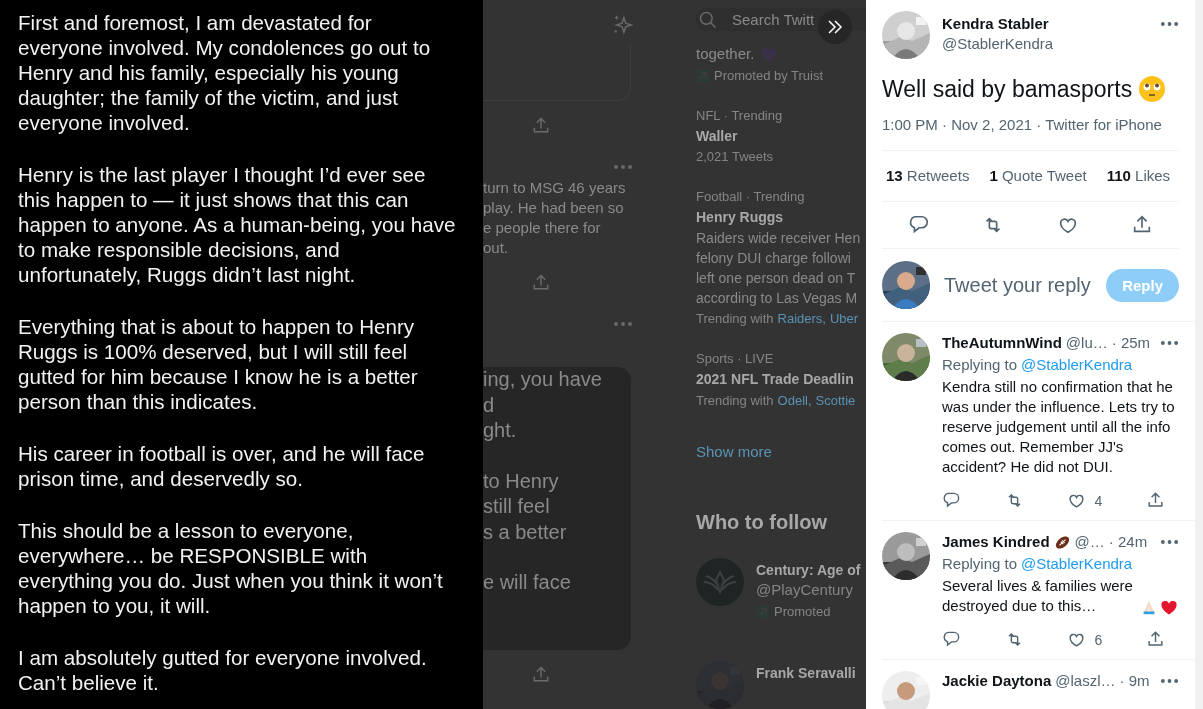 The image size is (1203, 709). I want to click on trend-link: Uber, so click(844, 319).